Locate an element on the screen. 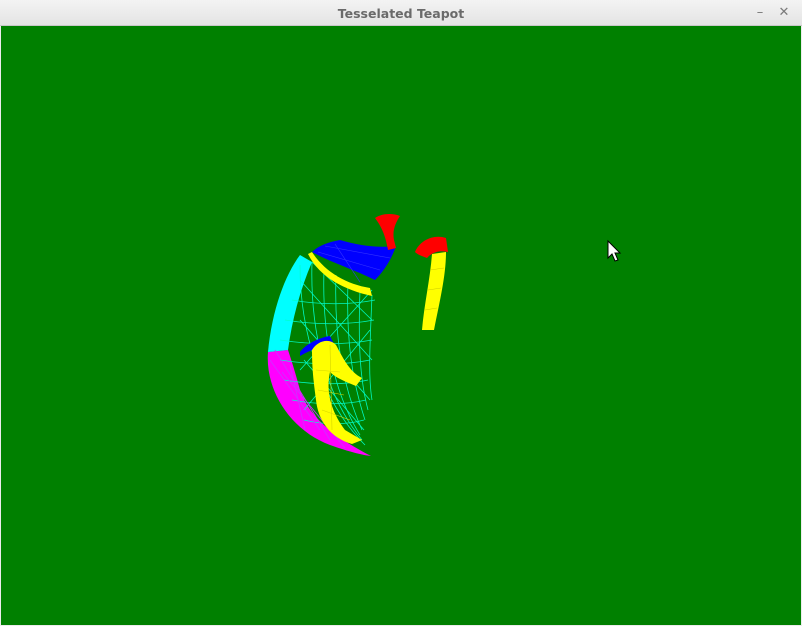  minimize-button: – is located at coordinates (760, 13).